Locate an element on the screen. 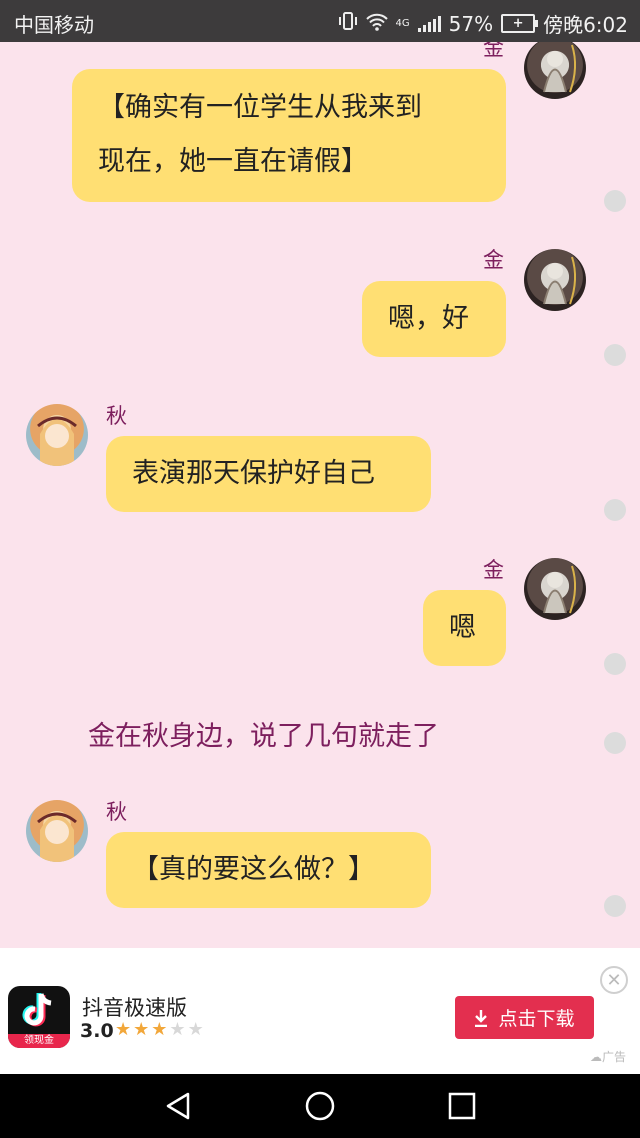 The width and height of the screenshot is (640, 1138). icon-tag: 领现金 is located at coordinates (39, 1041).